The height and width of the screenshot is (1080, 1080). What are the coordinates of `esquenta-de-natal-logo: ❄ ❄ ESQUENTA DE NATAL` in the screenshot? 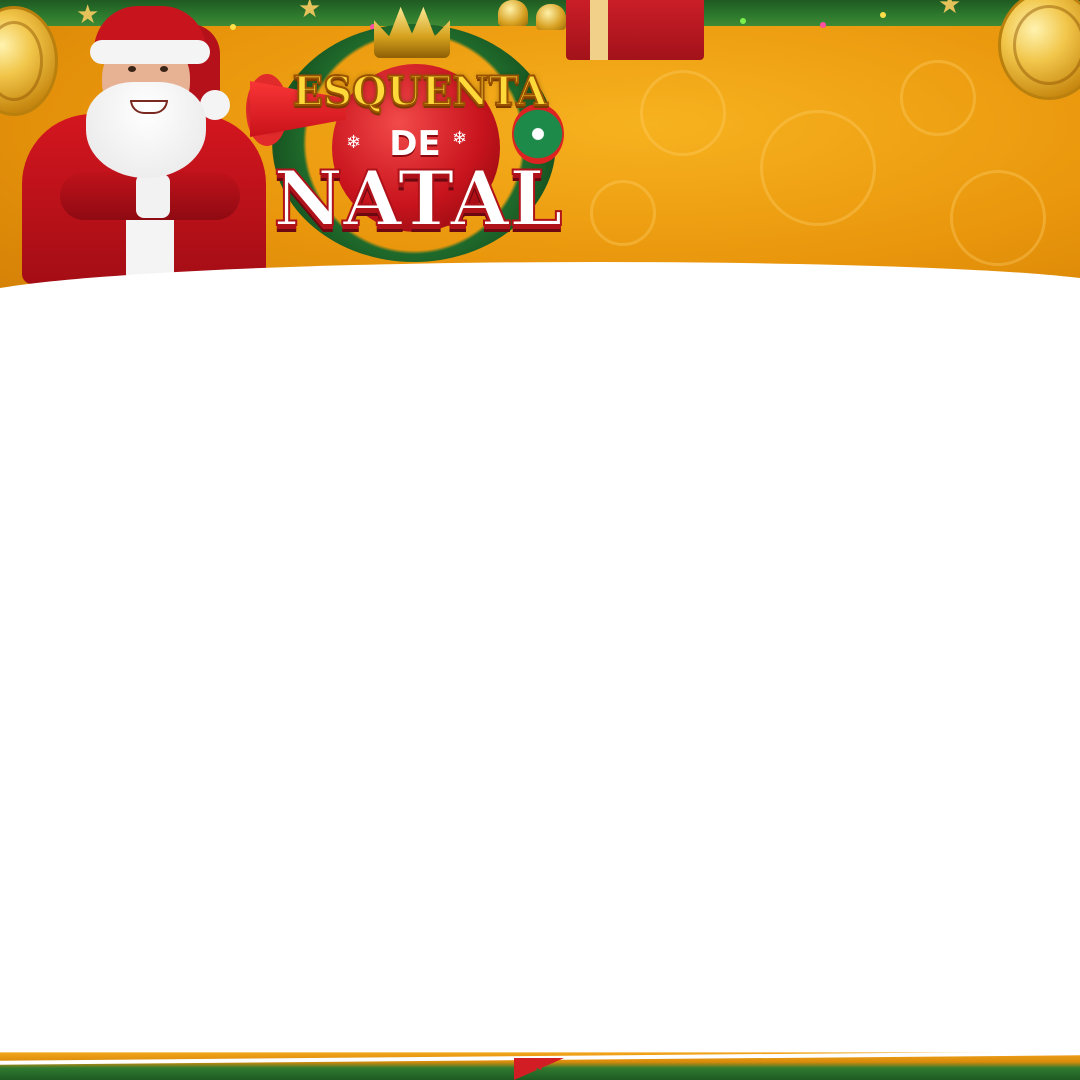 It's located at (413, 135).